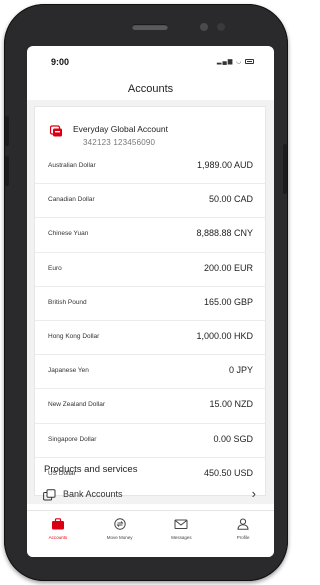  Describe the element at coordinates (74, 336) in the screenshot. I see `currency-name: Hong Kong Dollar` at that location.